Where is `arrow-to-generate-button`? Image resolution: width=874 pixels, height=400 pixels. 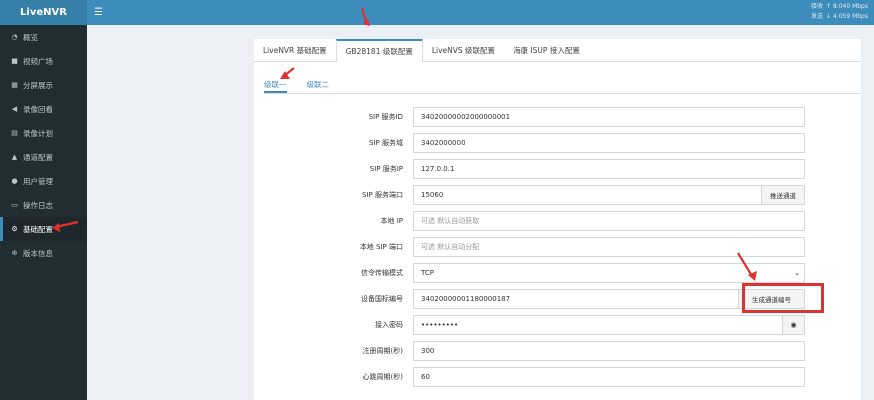
arrow-to-generate-button is located at coordinates (745, 264).